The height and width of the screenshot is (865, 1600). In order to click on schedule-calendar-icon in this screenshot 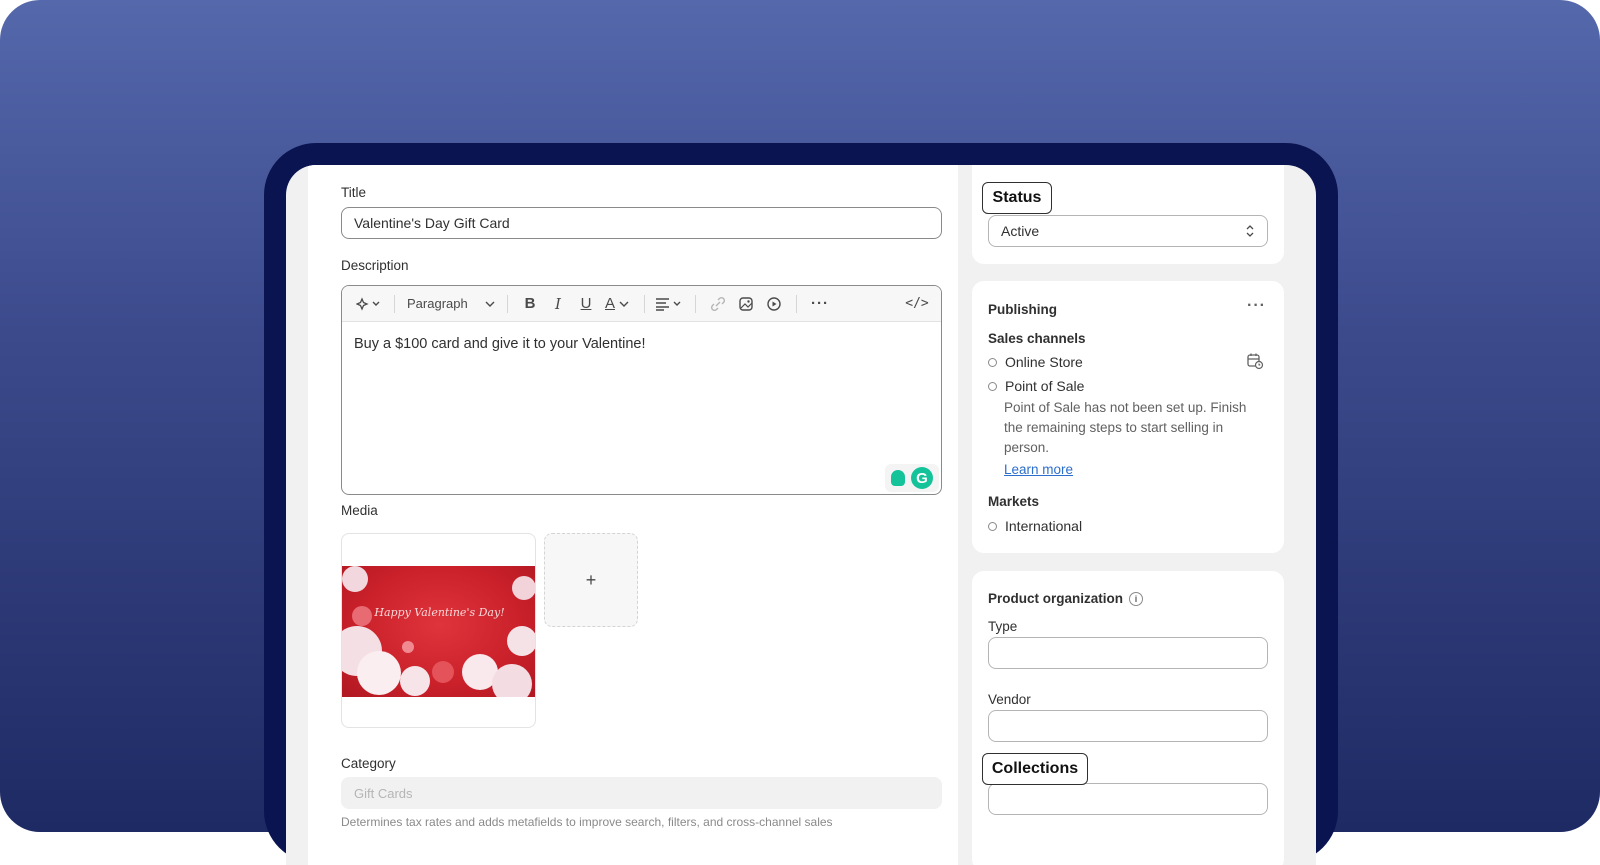, I will do `click(1255, 363)`.